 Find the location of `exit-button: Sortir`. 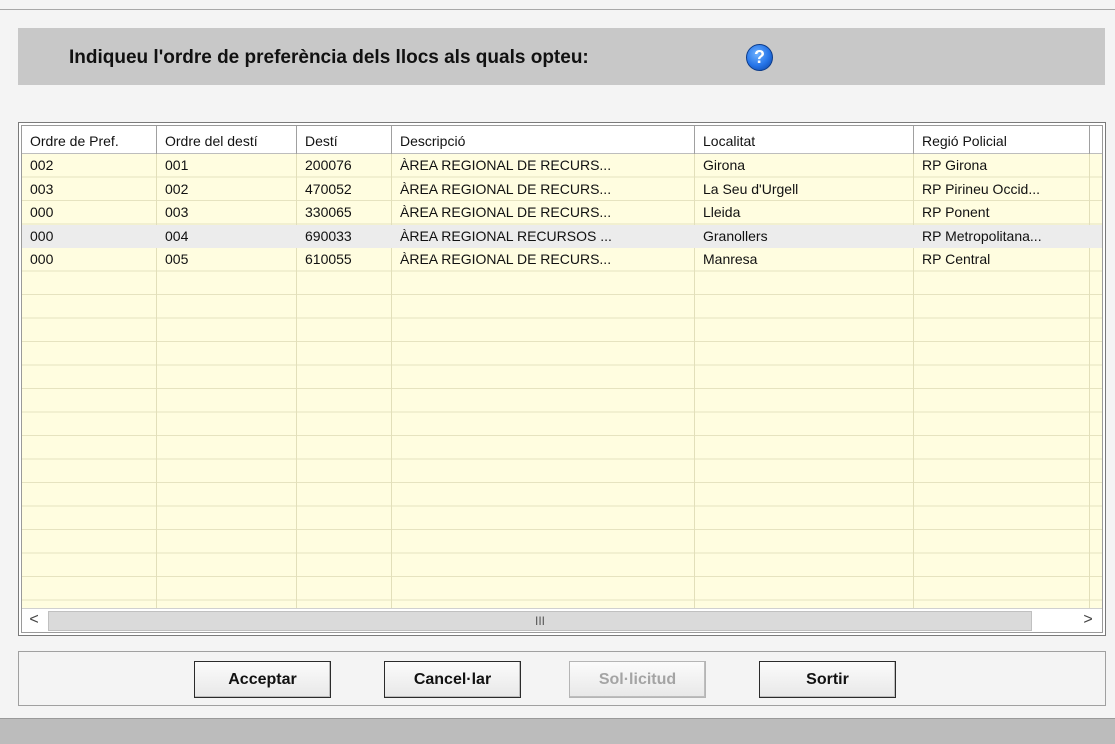

exit-button: Sortir is located at coordinates (827, 679).